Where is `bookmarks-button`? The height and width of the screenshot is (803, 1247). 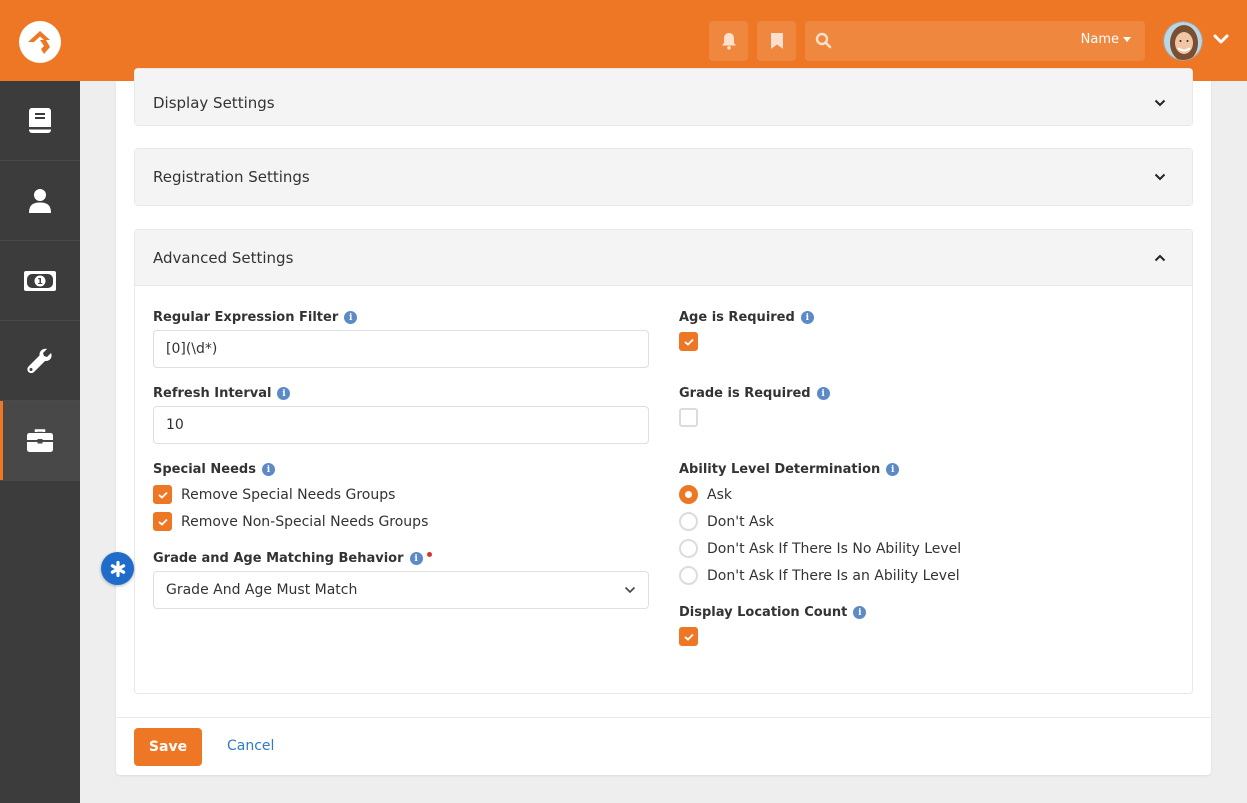
bookmarks-button is located at coordinates (776, 41).